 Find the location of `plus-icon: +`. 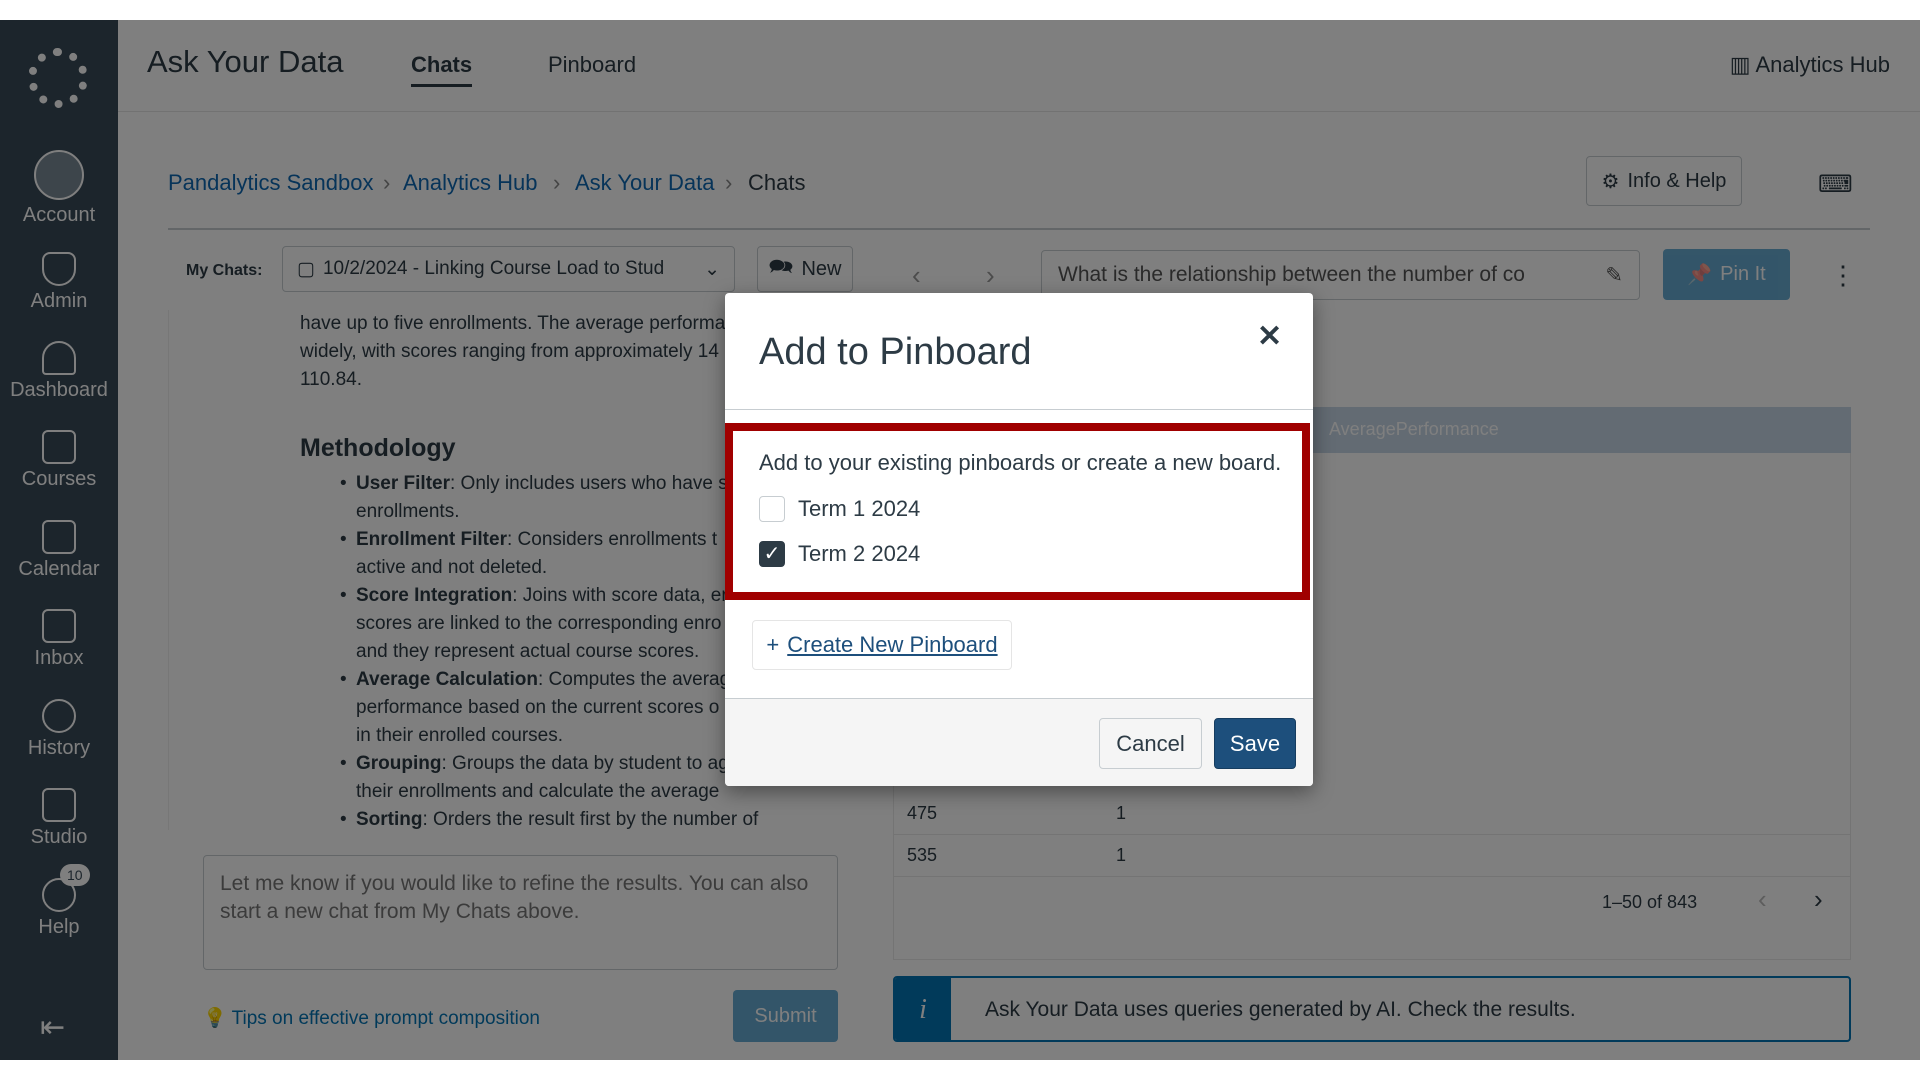

plus-icon: + is located at coordinates (773, 644).